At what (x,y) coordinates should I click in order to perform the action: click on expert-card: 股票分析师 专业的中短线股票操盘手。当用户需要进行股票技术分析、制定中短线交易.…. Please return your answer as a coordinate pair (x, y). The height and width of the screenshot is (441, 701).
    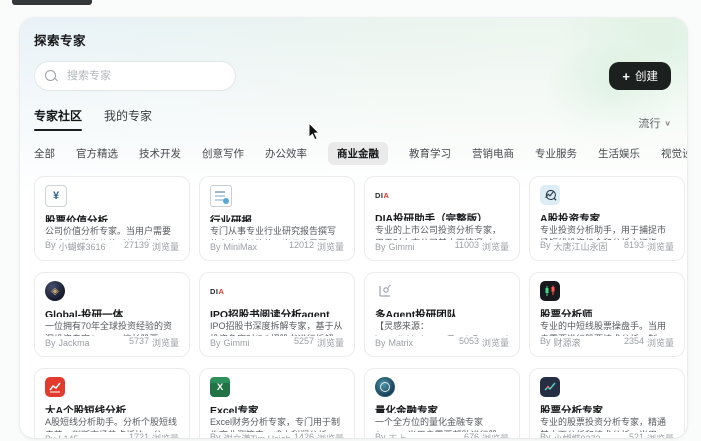
    Looking at the image, I should click on (607, 314).